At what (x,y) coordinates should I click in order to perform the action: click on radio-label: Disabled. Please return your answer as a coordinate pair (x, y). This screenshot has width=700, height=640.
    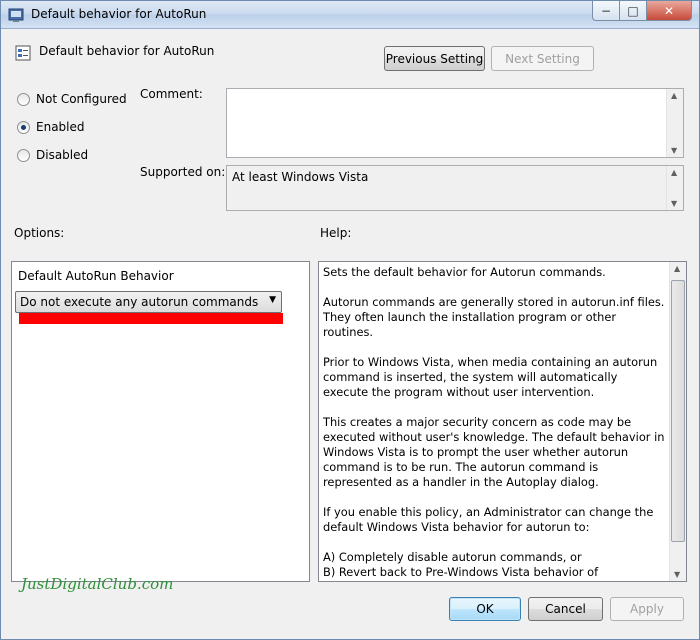
    Looking at the image, I should click on (62, 155).